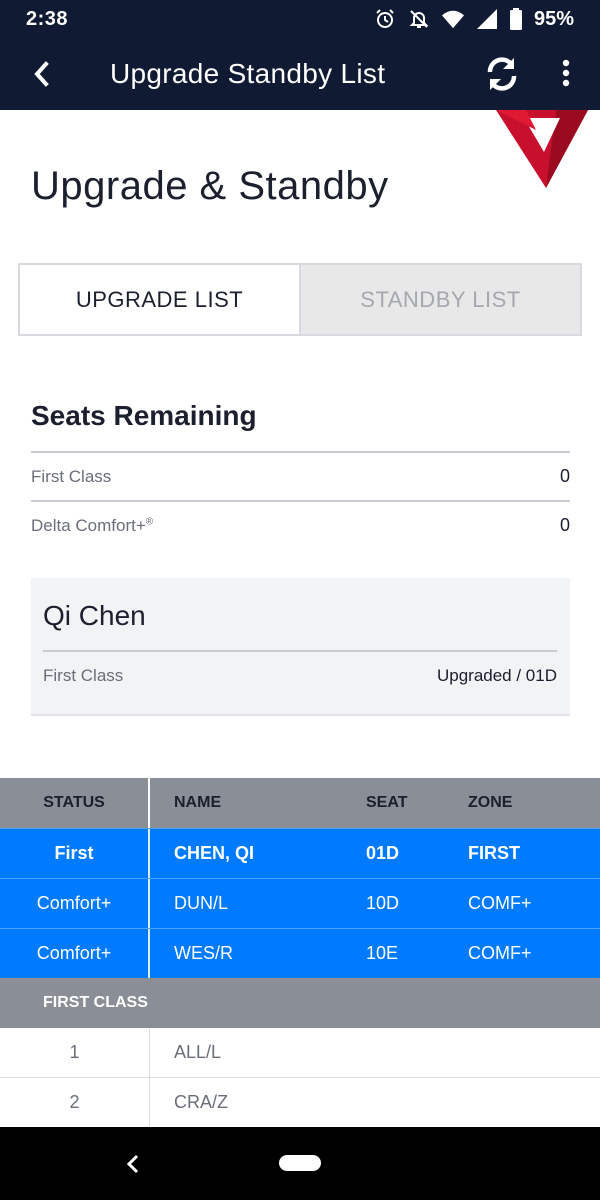 This screenshot has width=600, height=1200. I want to click on section-header-first-class: FIRST CLASS, so click(300, 1003).